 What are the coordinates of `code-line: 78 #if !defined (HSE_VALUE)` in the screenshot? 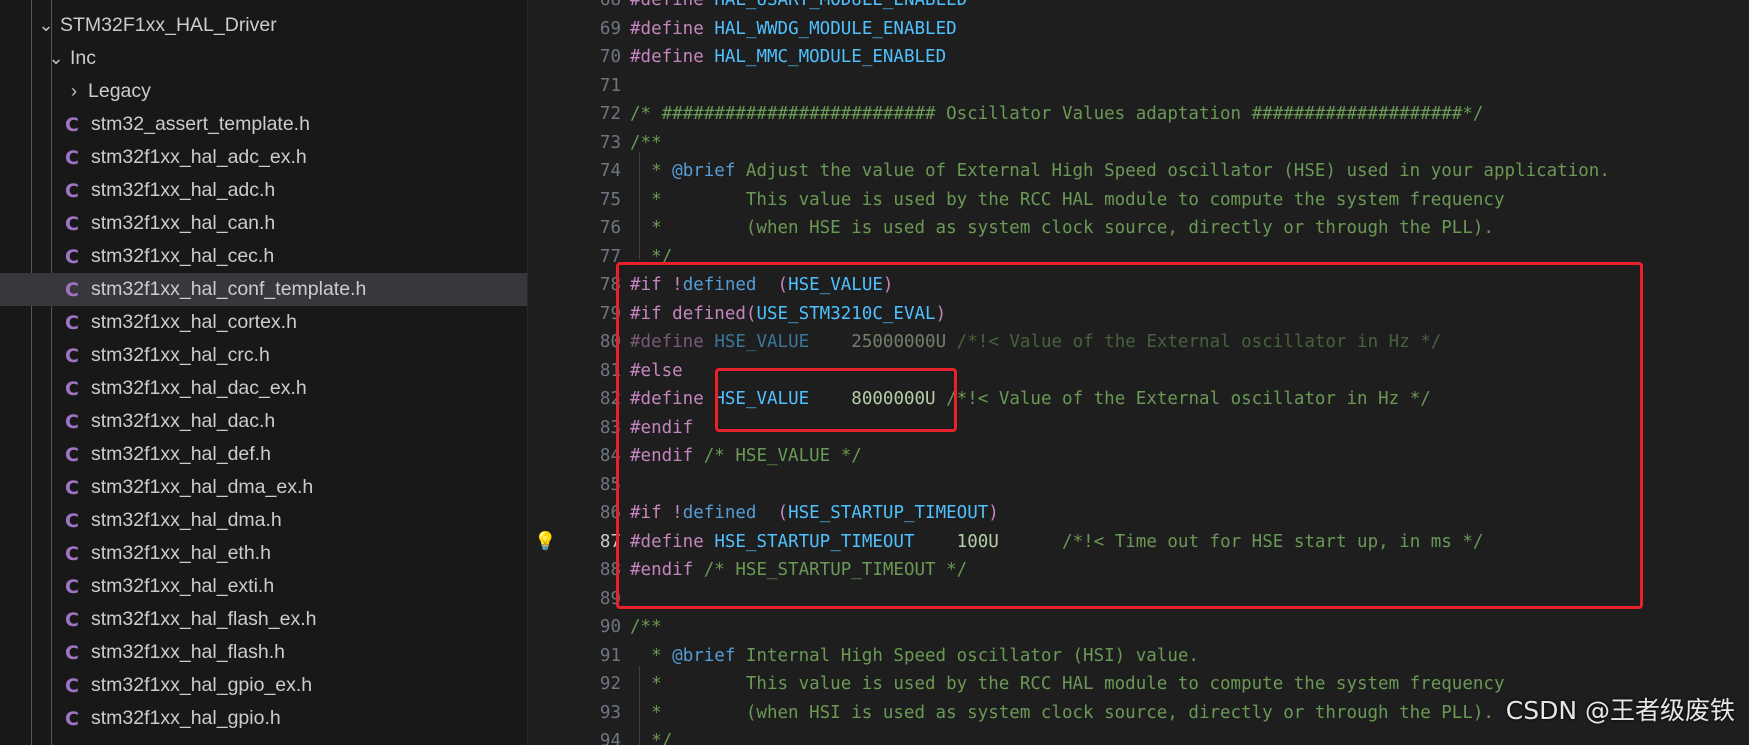 It's located at (1138, 285).